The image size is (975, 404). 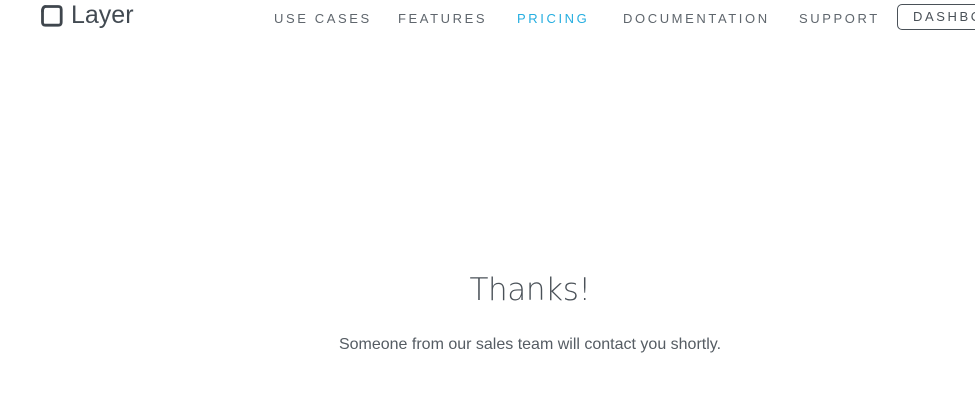 What do you see at coordinates (839, 19) in the screenshot?
I see `nav-support: SUPPORT` at bounding box center [839, 19].